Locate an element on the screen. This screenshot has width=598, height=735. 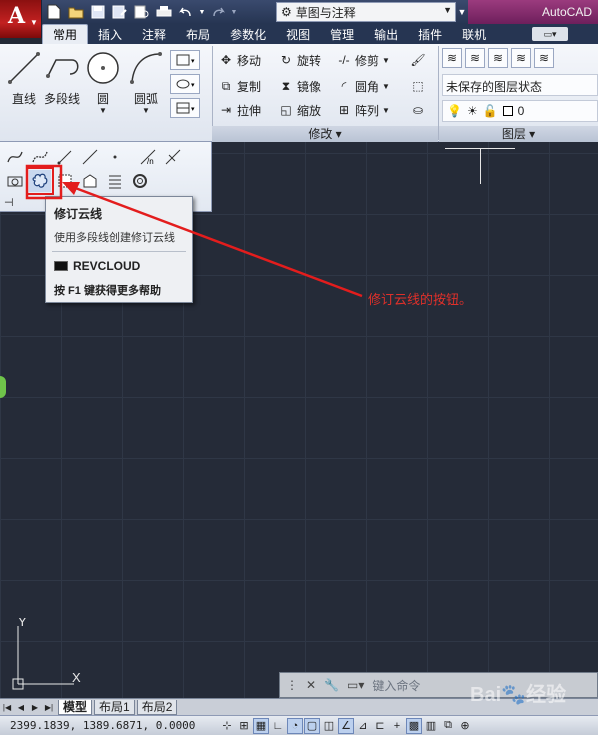
dyn-icon: ⊏ is located at coordinates (380, 726).